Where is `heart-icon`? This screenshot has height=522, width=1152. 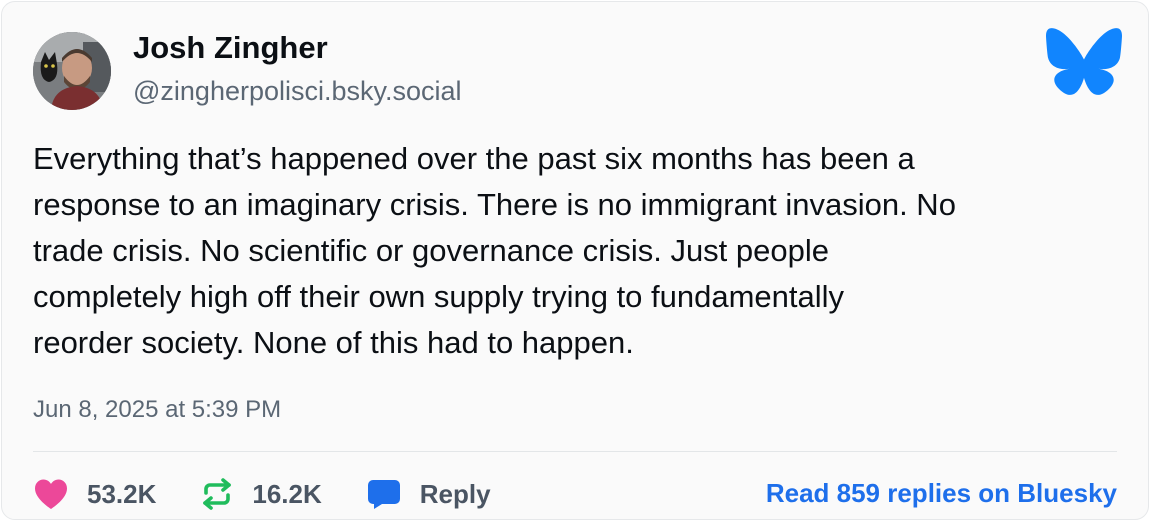 heart-icon is located at coordinates (51, 494).